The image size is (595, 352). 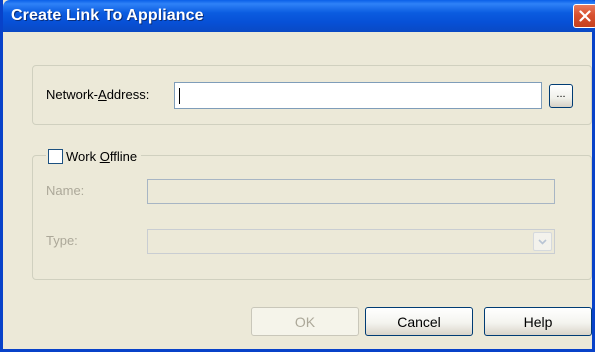 I want to click on type-select, so click(x=351, y=241).